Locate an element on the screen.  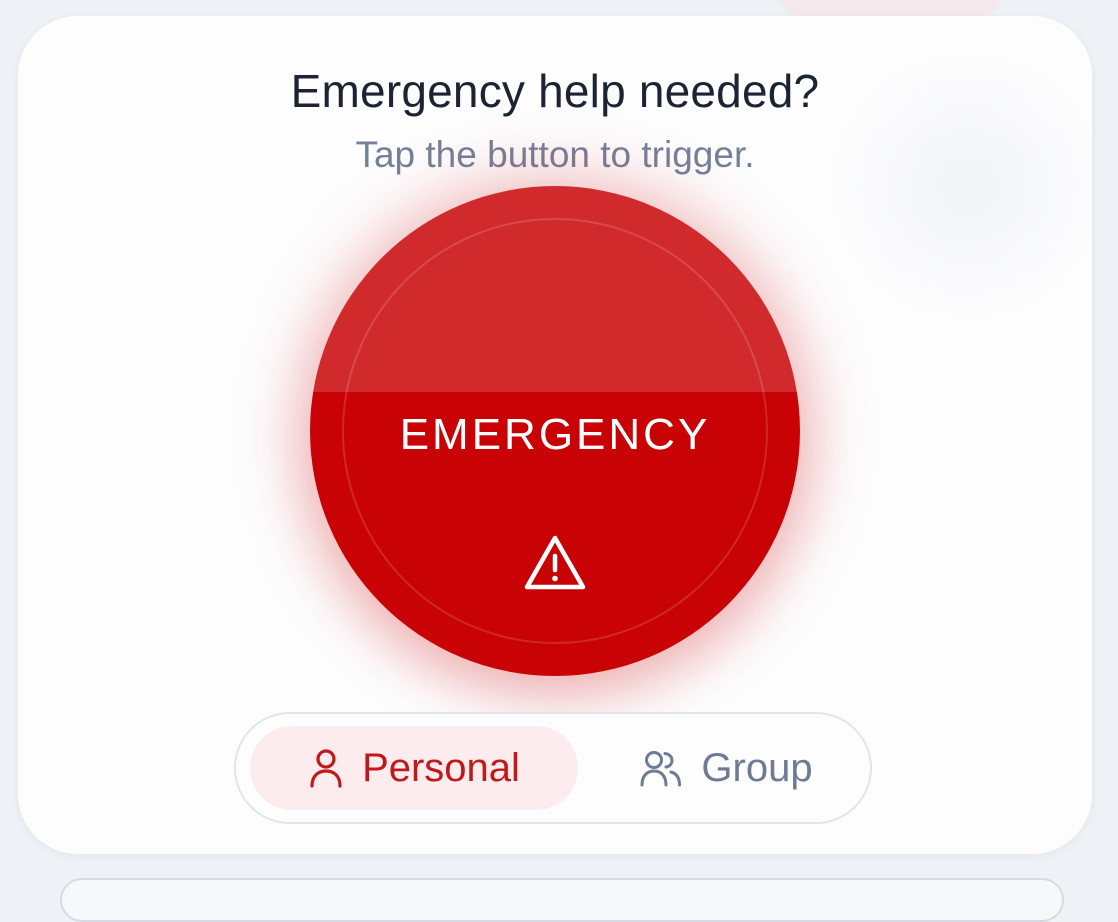
emergency-button-label: EMERGENCY is located at coordinates (555, 434).